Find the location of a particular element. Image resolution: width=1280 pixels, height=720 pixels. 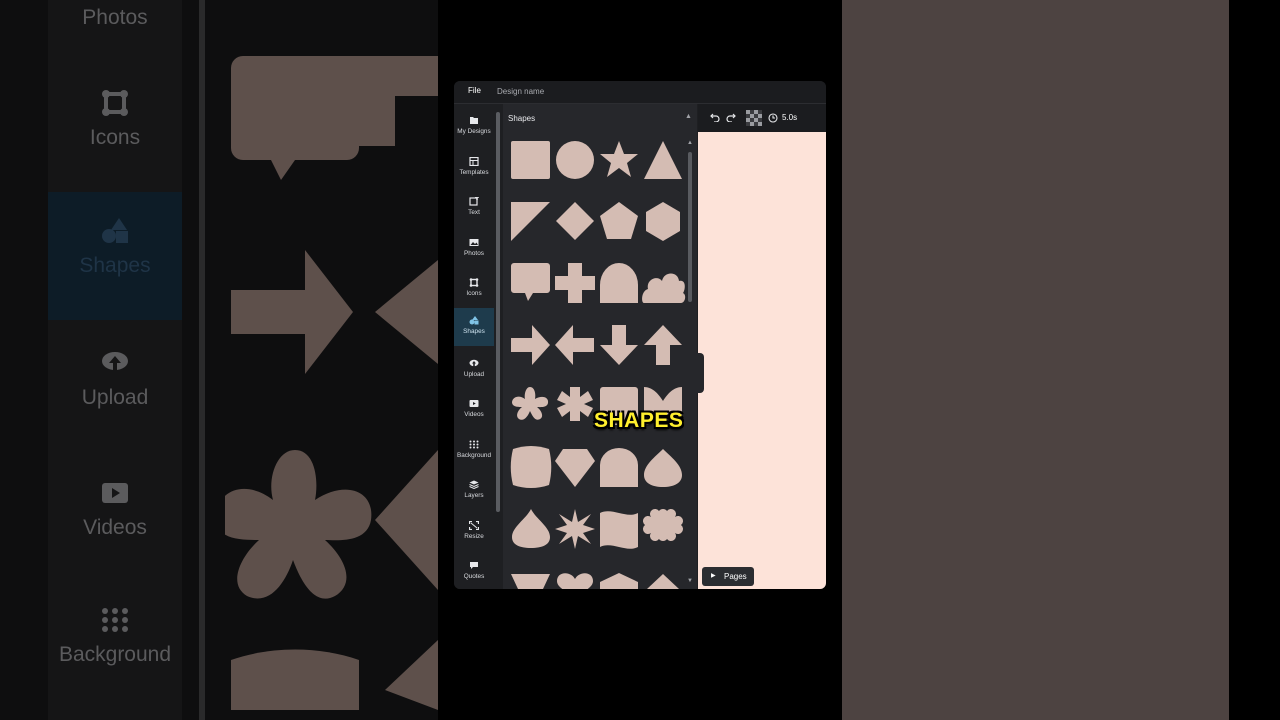

nav-label: My Designs is located at coordinates (474, 131).